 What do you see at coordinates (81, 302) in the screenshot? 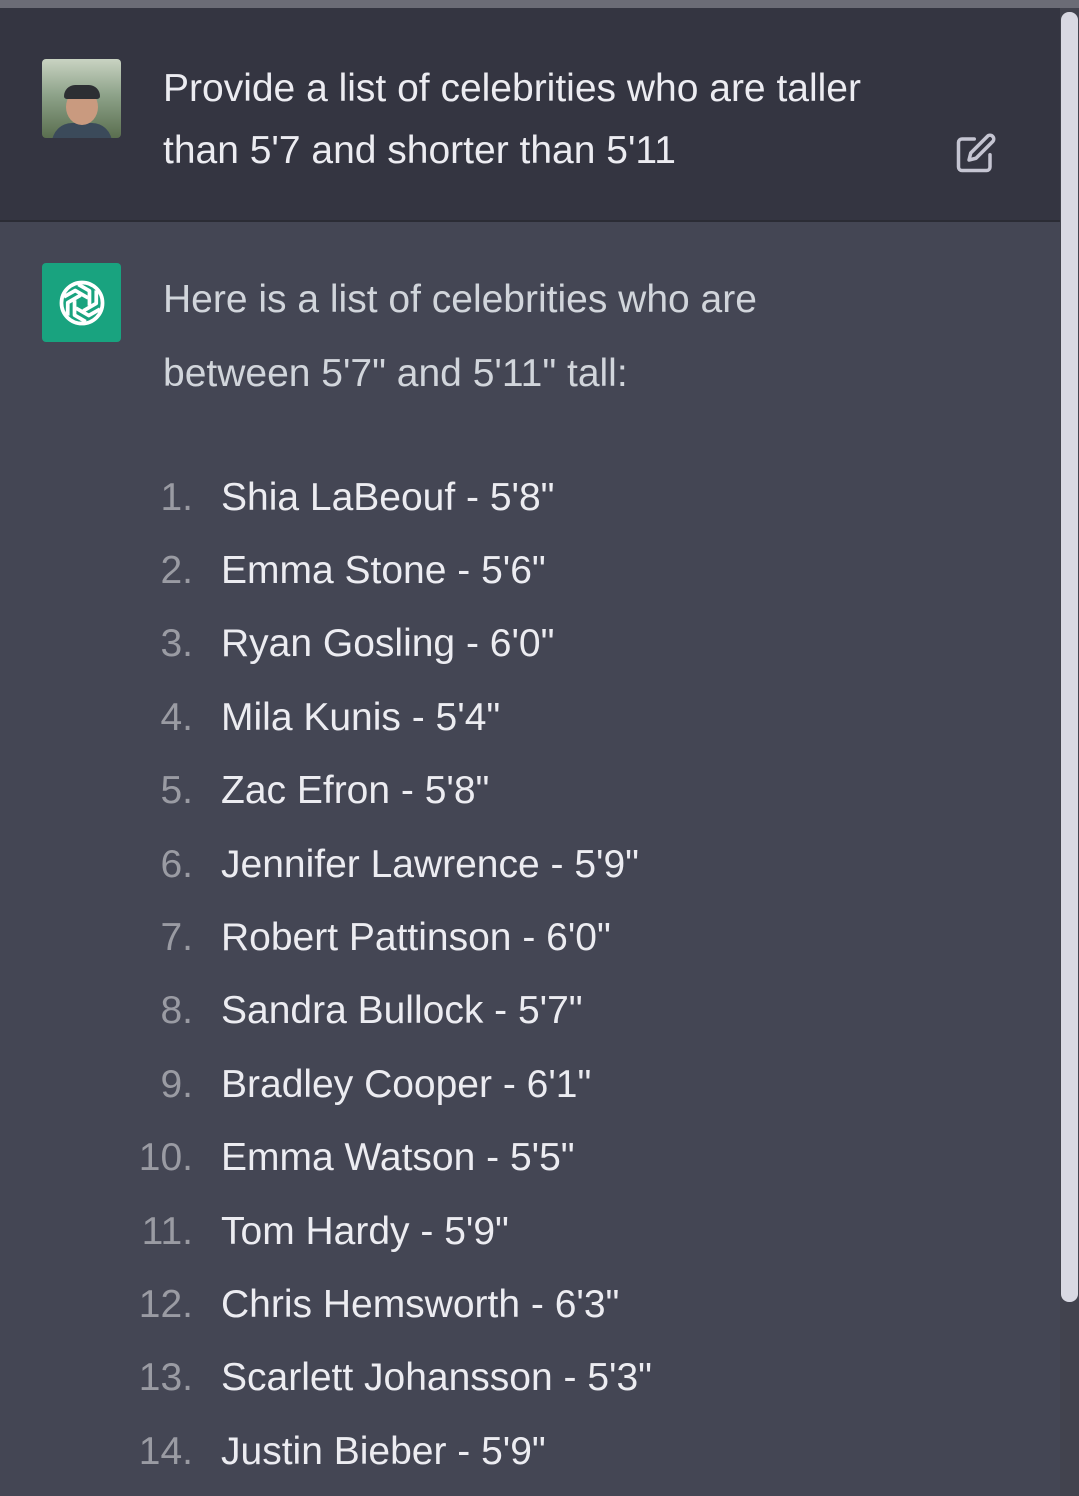
I see `openai-logo-icon` at bounding box center [81, 302].